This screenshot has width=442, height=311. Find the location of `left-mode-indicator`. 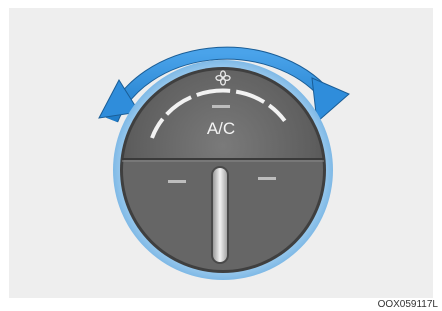

left-mode-indicator is located at coordinates (177, 181).